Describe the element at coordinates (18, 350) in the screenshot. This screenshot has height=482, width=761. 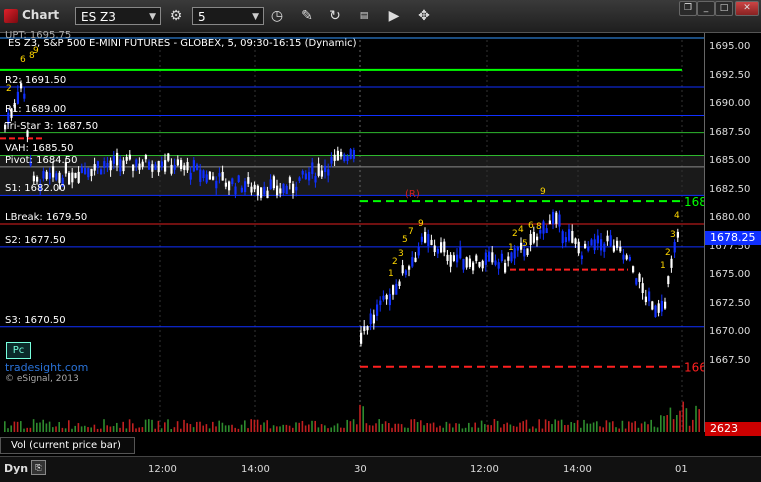
I see `pc-button: Pc` at that location.